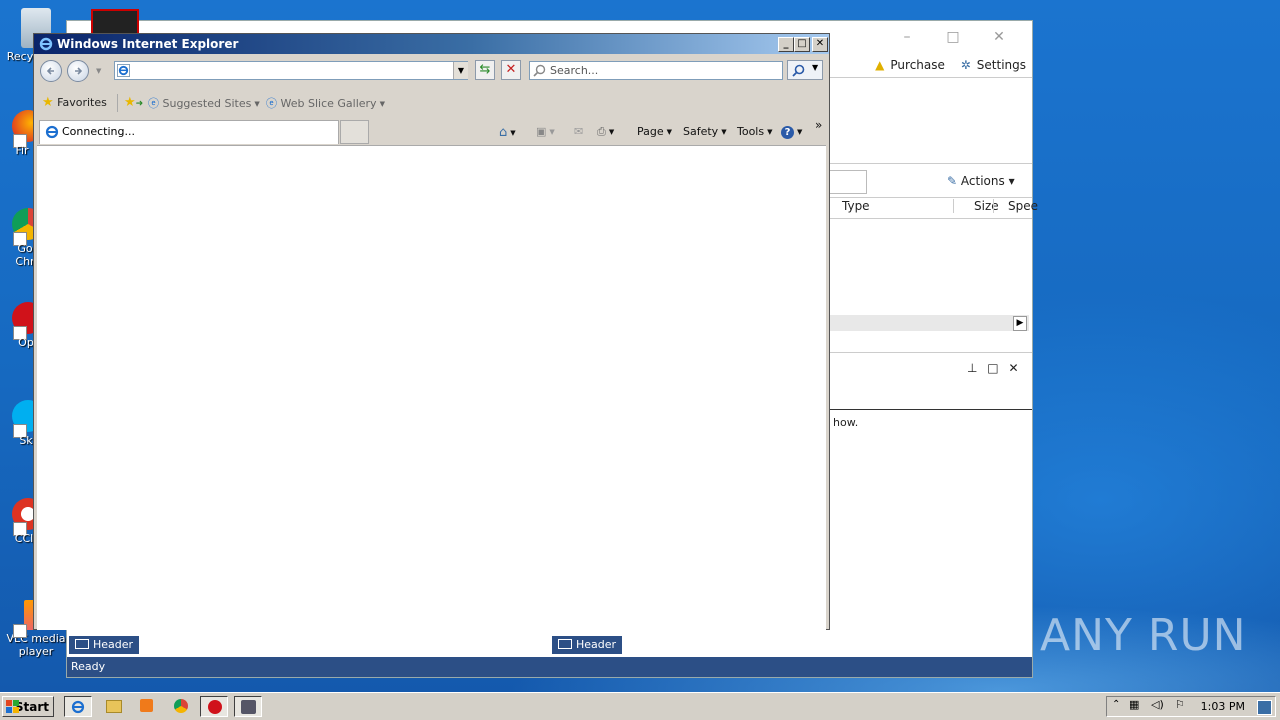 The height and width of the screenshot is (720, 1280). I want to click on network-icon: ▦, so click(1134, 704).